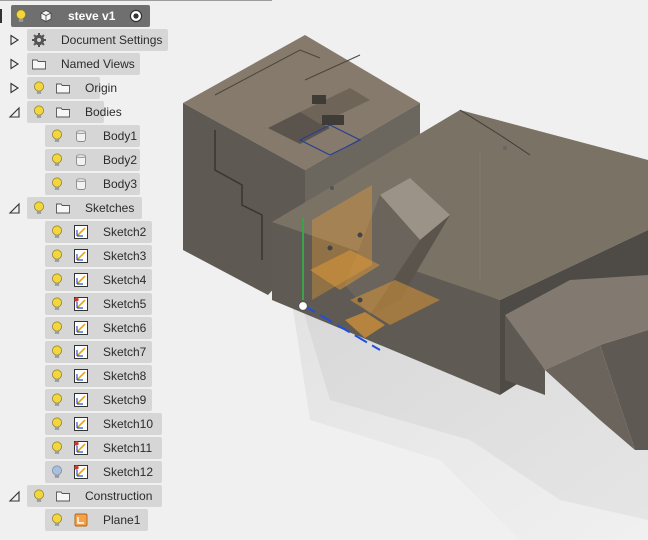 This screenshot has width=648, height=540. I want to click on browser-node-label: Sketch11, so click(128, 448).